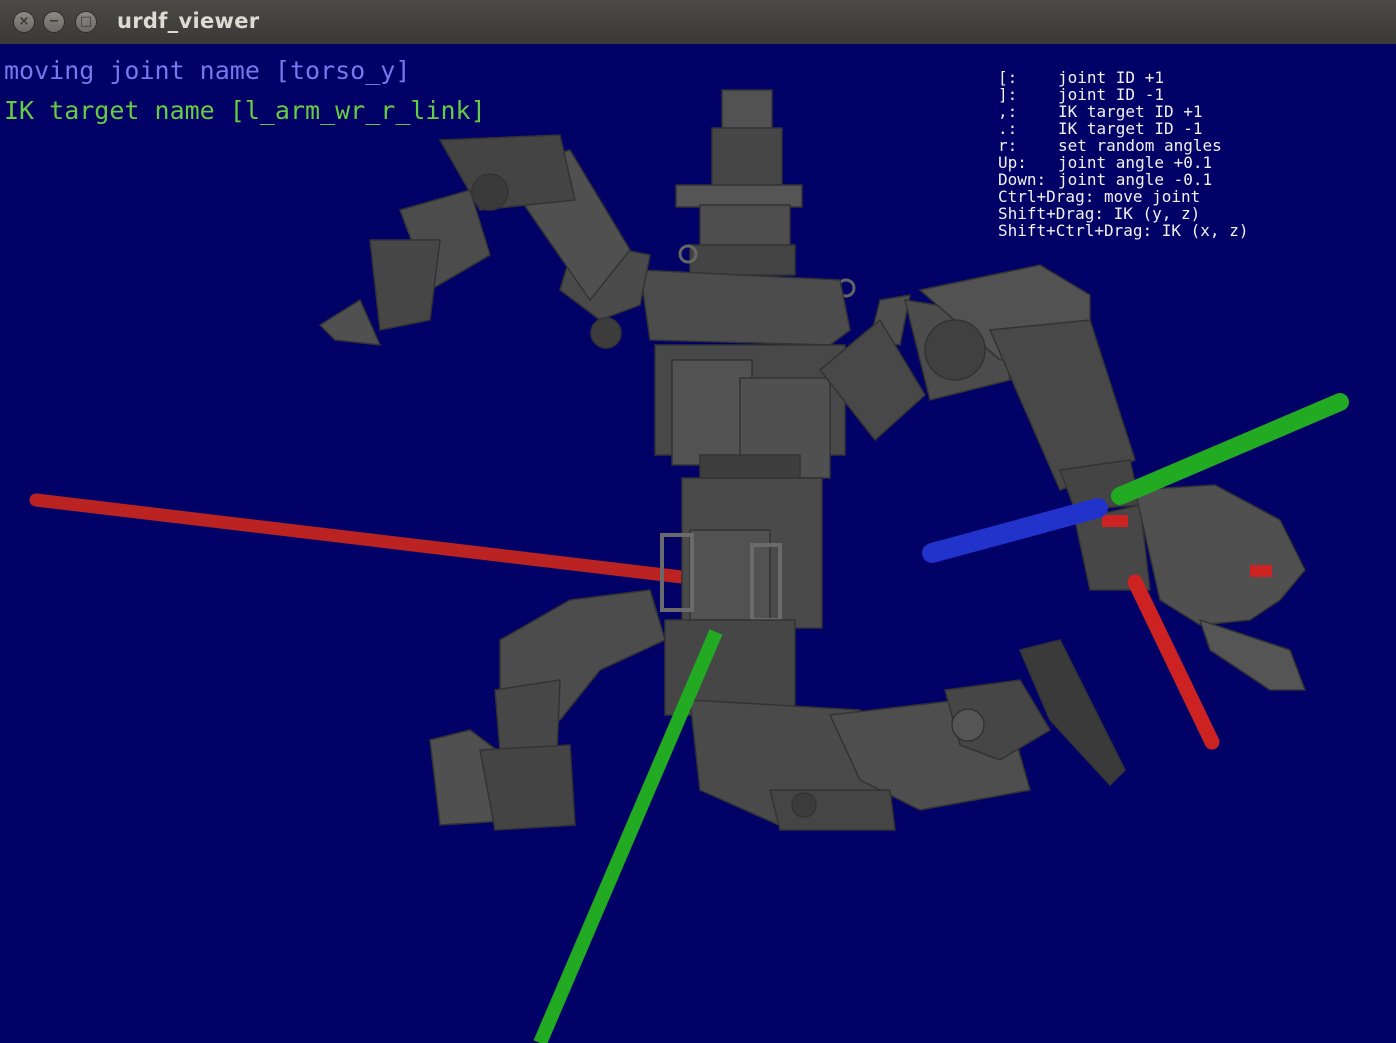  What do you see at coordinates (207, 70) in the screenshot?
I see `moving-joint-label: moving joint name [torso_y]` at bounding box center [207, 70].